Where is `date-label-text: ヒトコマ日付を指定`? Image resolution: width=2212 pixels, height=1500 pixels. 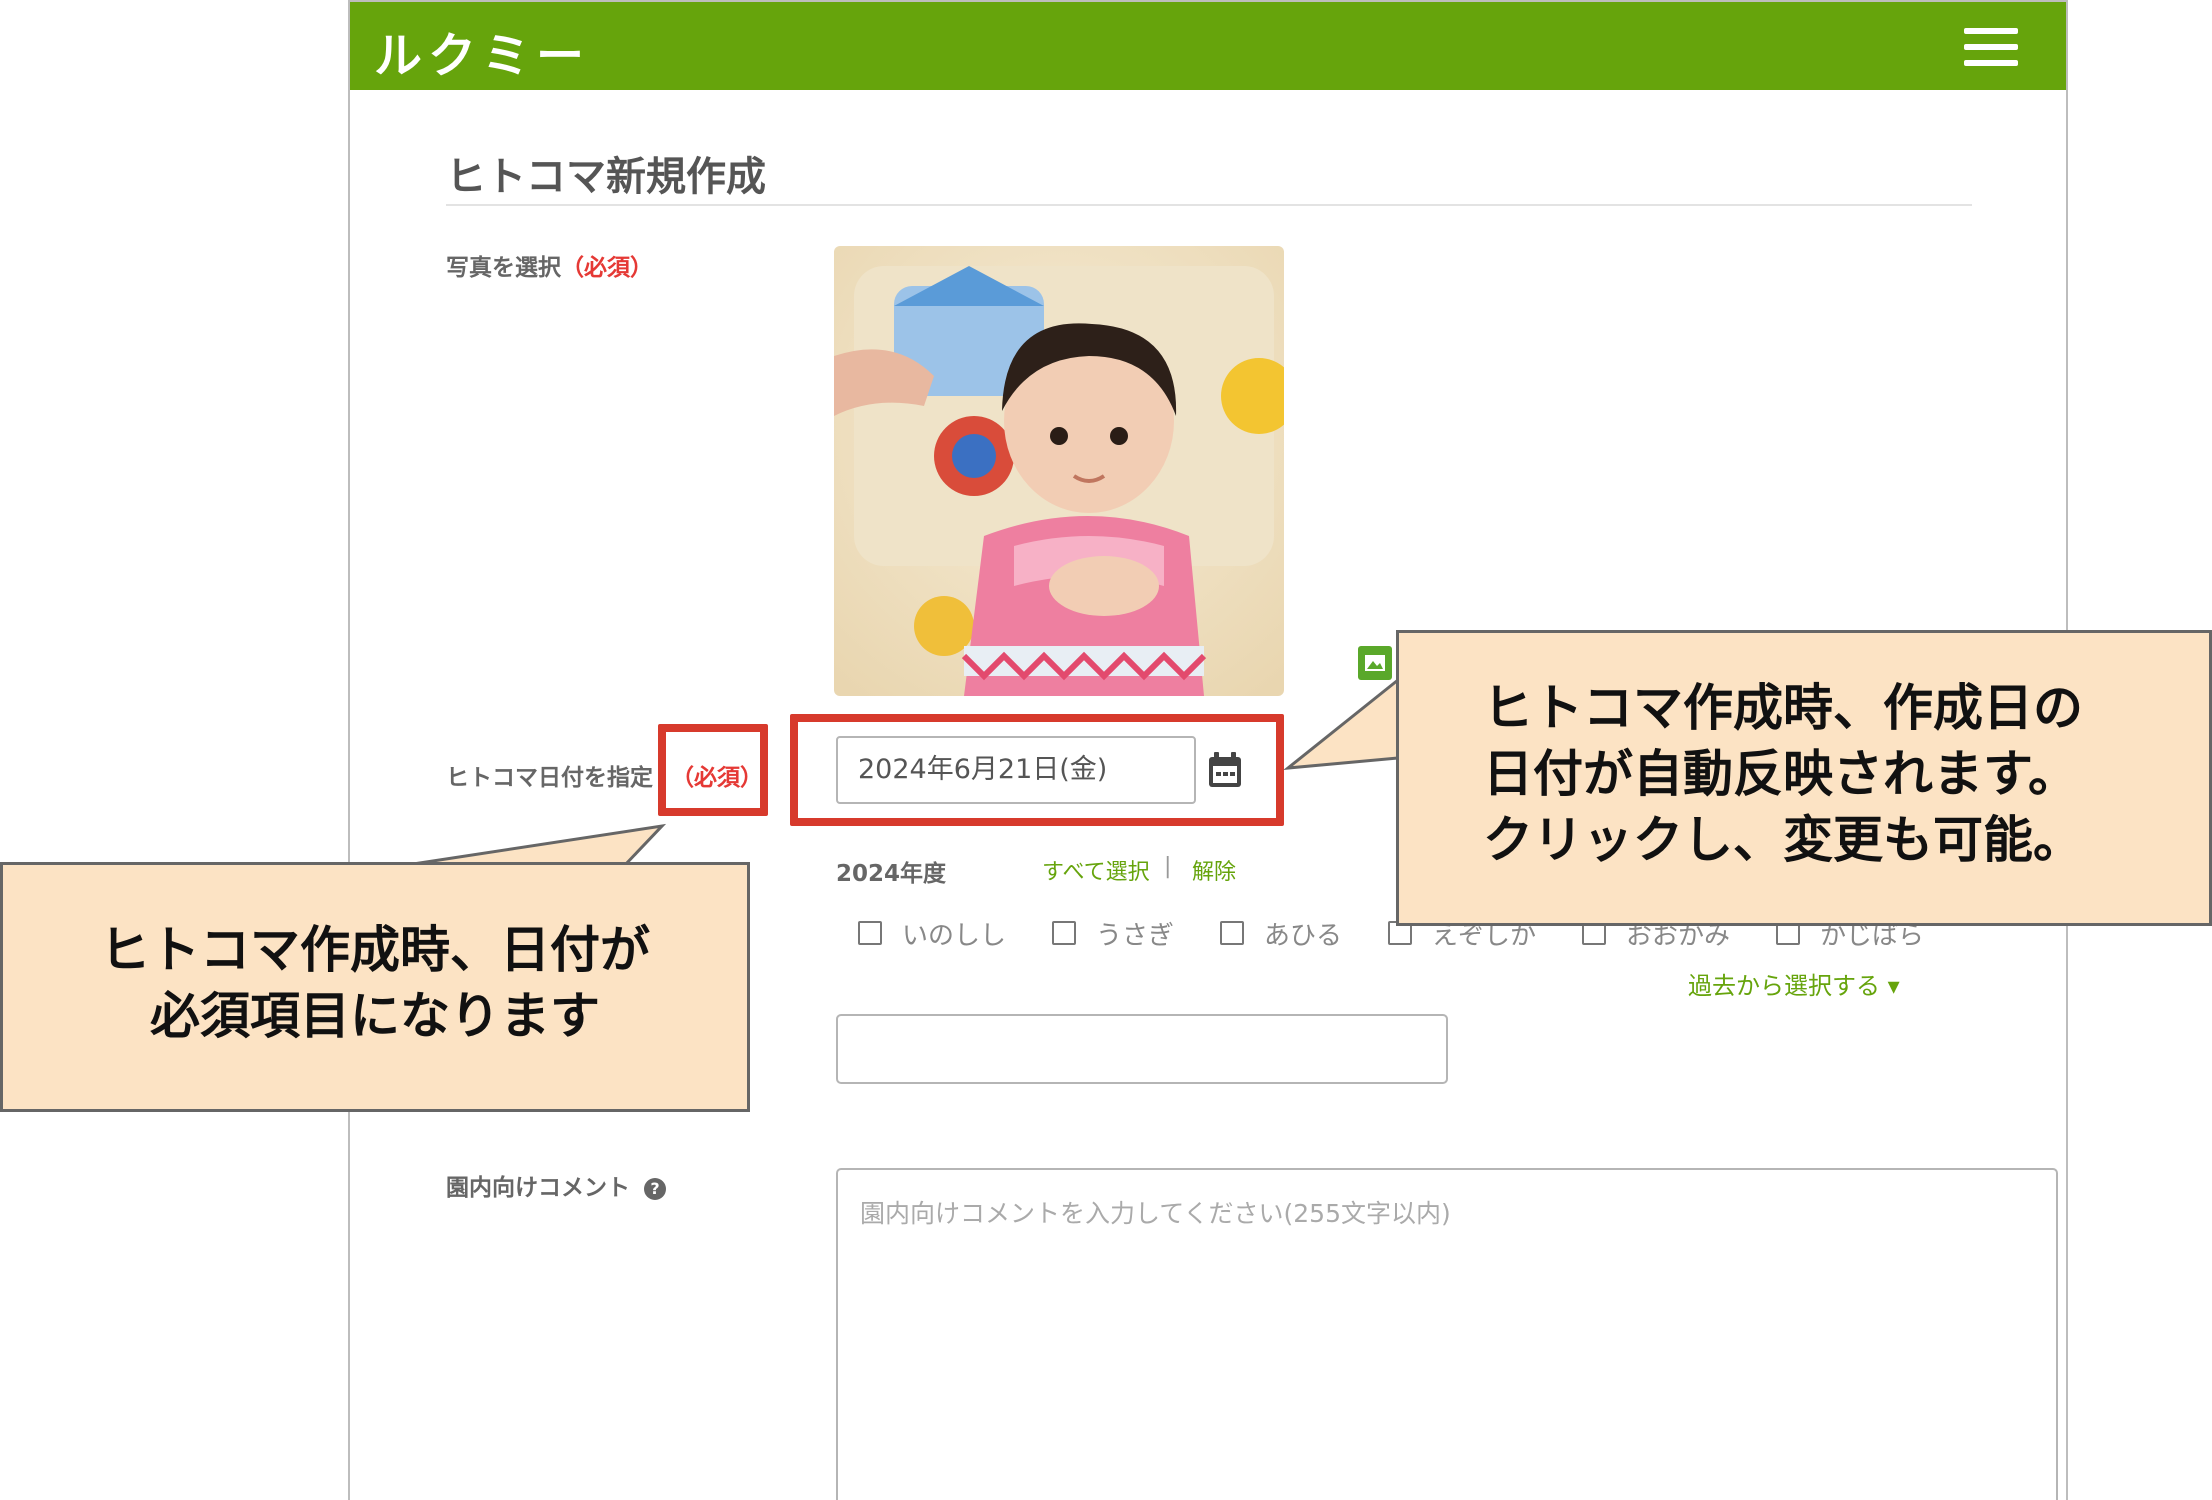 date-label-text: ヒトコマ日付を指定 is located at coordinates (549, 778).